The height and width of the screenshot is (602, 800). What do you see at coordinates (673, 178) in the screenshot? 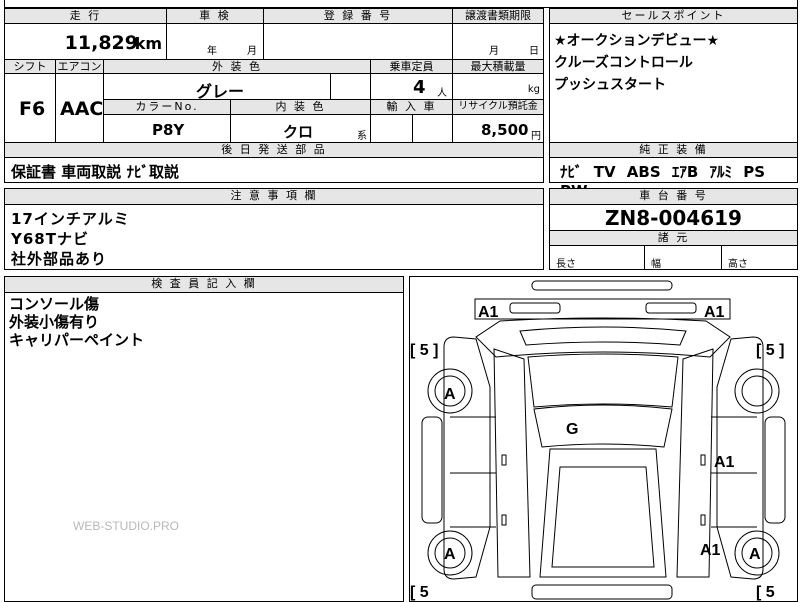
I see `genuine-cell: ﾅﾋﾞ TV ABS ｴｱB ｱﾙﾐ PS PW` at bounding box center [673, 178].